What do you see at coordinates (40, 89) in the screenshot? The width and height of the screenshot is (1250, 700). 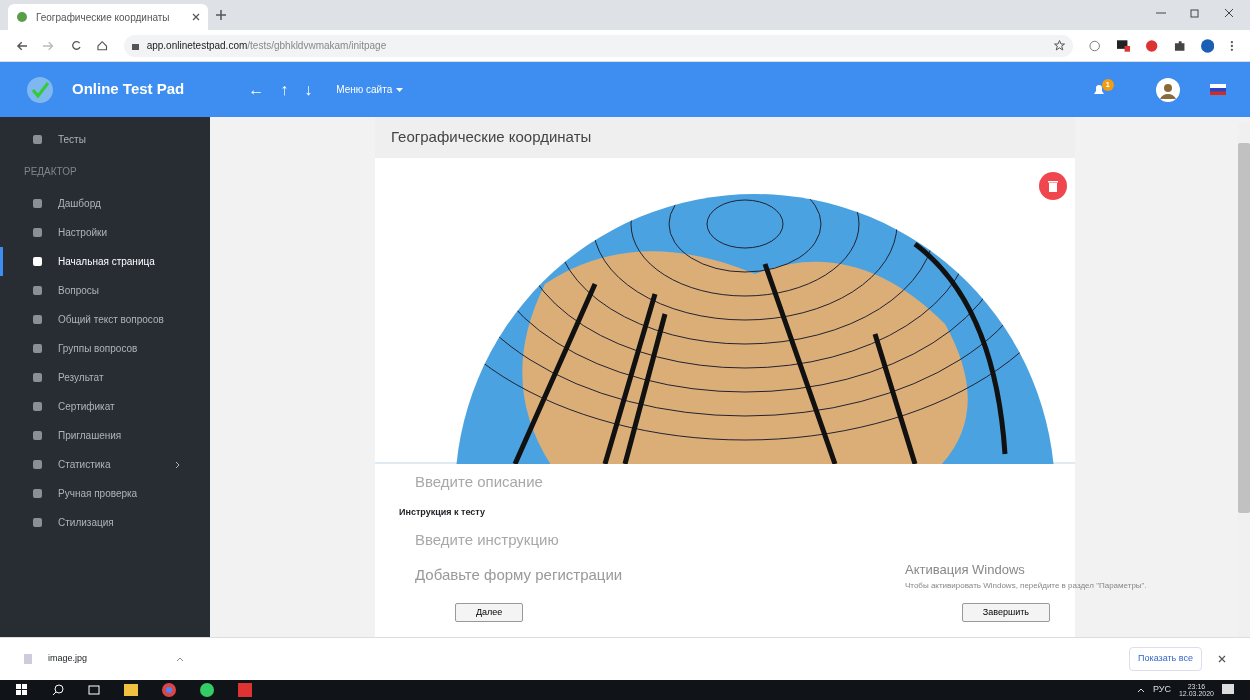 I see `logo-icon` at bounding box center [40, 89].